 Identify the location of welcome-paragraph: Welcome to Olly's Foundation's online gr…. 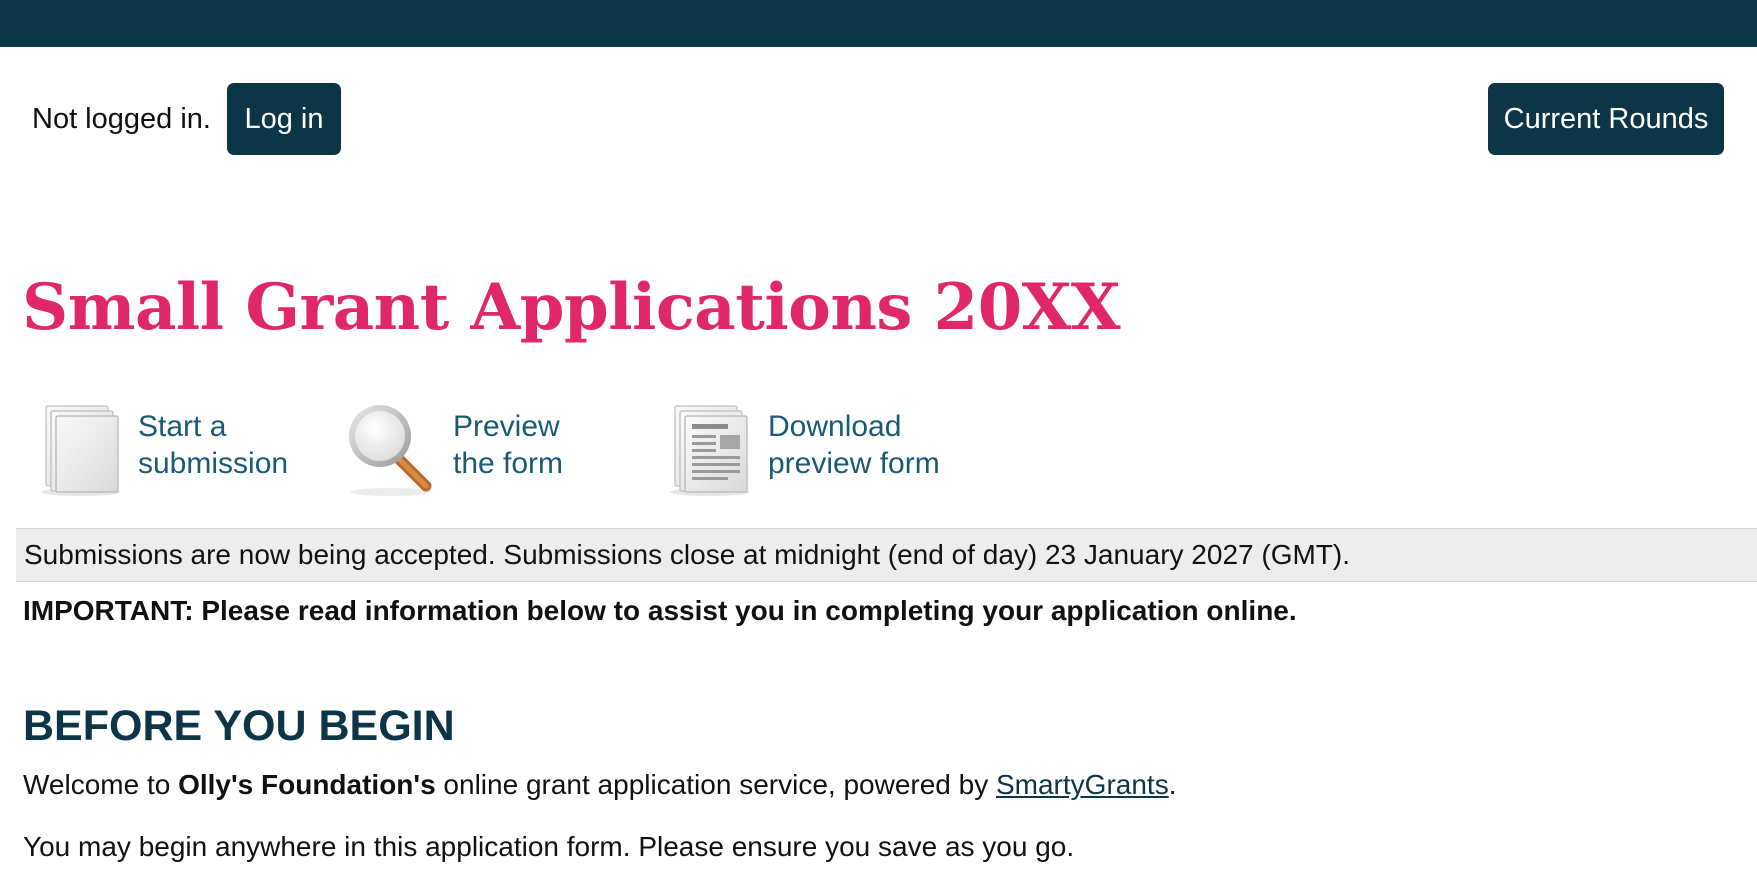
(599, 785).